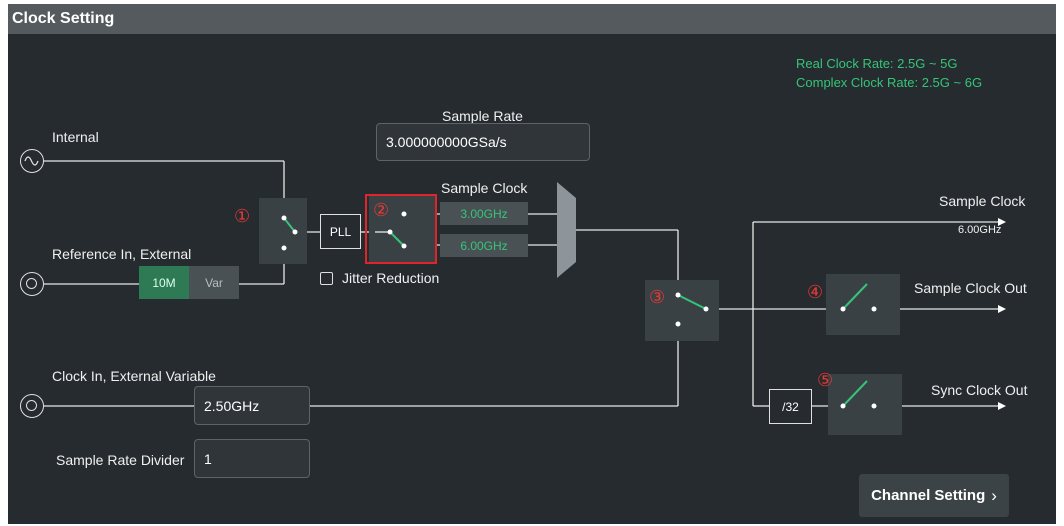 This screenshot has height=526, width=1064. Describe the element at coordinates (214, 282) in the screenshot. I see `ref-var-option: Var` at that location.